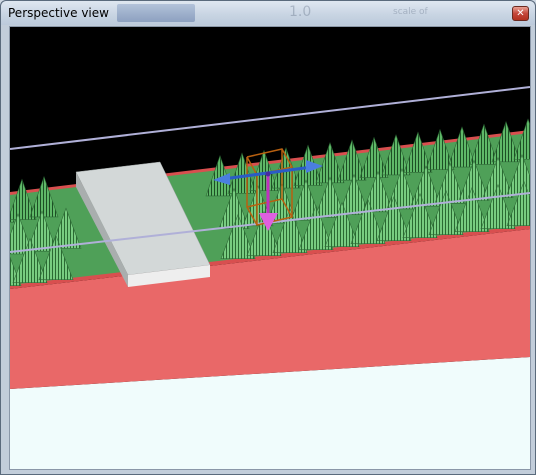 The height and width of the screenshot is (475, 536). Describe the element at coordinates (300, 12) in the screenshot. I see `background-window-ghost-text: 1.0` at that location.